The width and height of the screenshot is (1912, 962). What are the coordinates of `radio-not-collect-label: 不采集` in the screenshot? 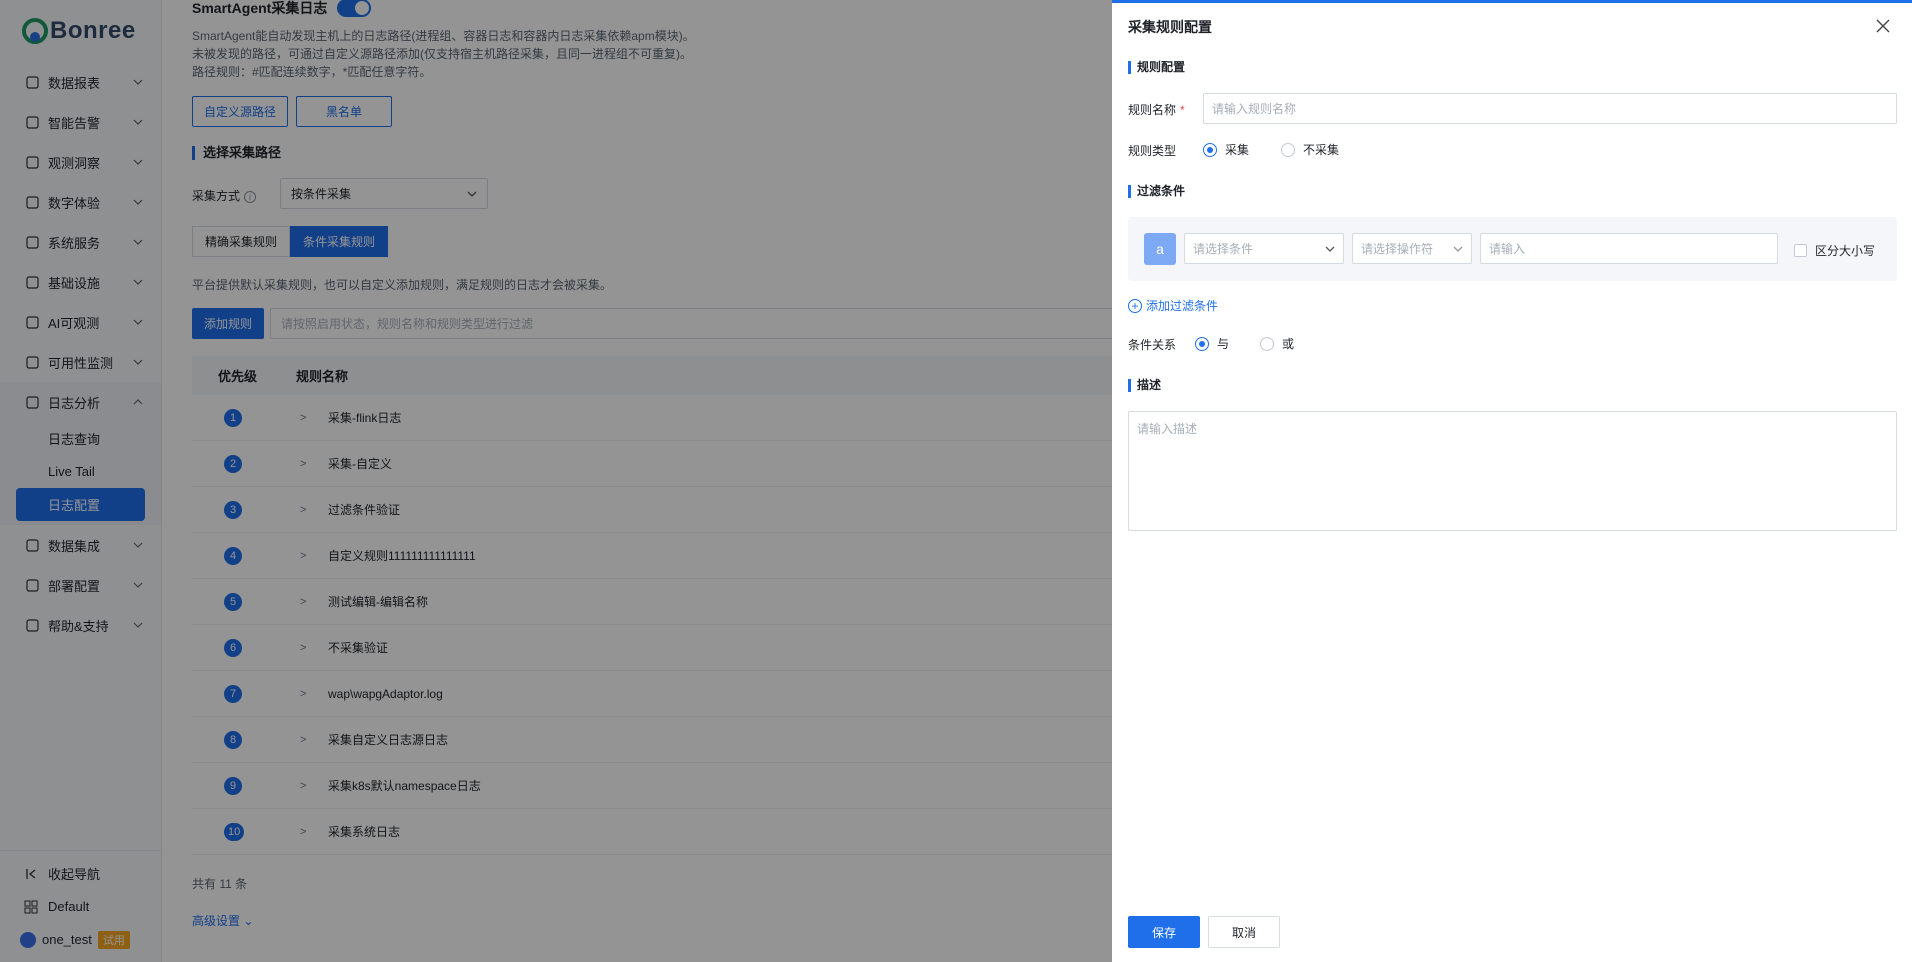 It's located at (1321, 150).